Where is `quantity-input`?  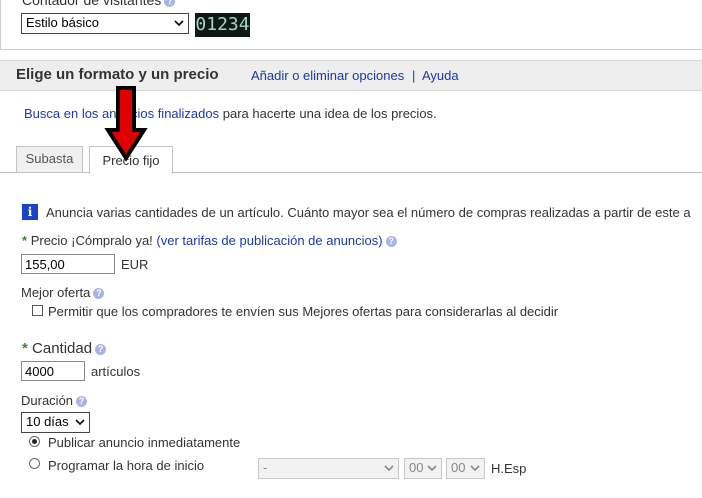
quantity-input is located at coordinates (53, 371).